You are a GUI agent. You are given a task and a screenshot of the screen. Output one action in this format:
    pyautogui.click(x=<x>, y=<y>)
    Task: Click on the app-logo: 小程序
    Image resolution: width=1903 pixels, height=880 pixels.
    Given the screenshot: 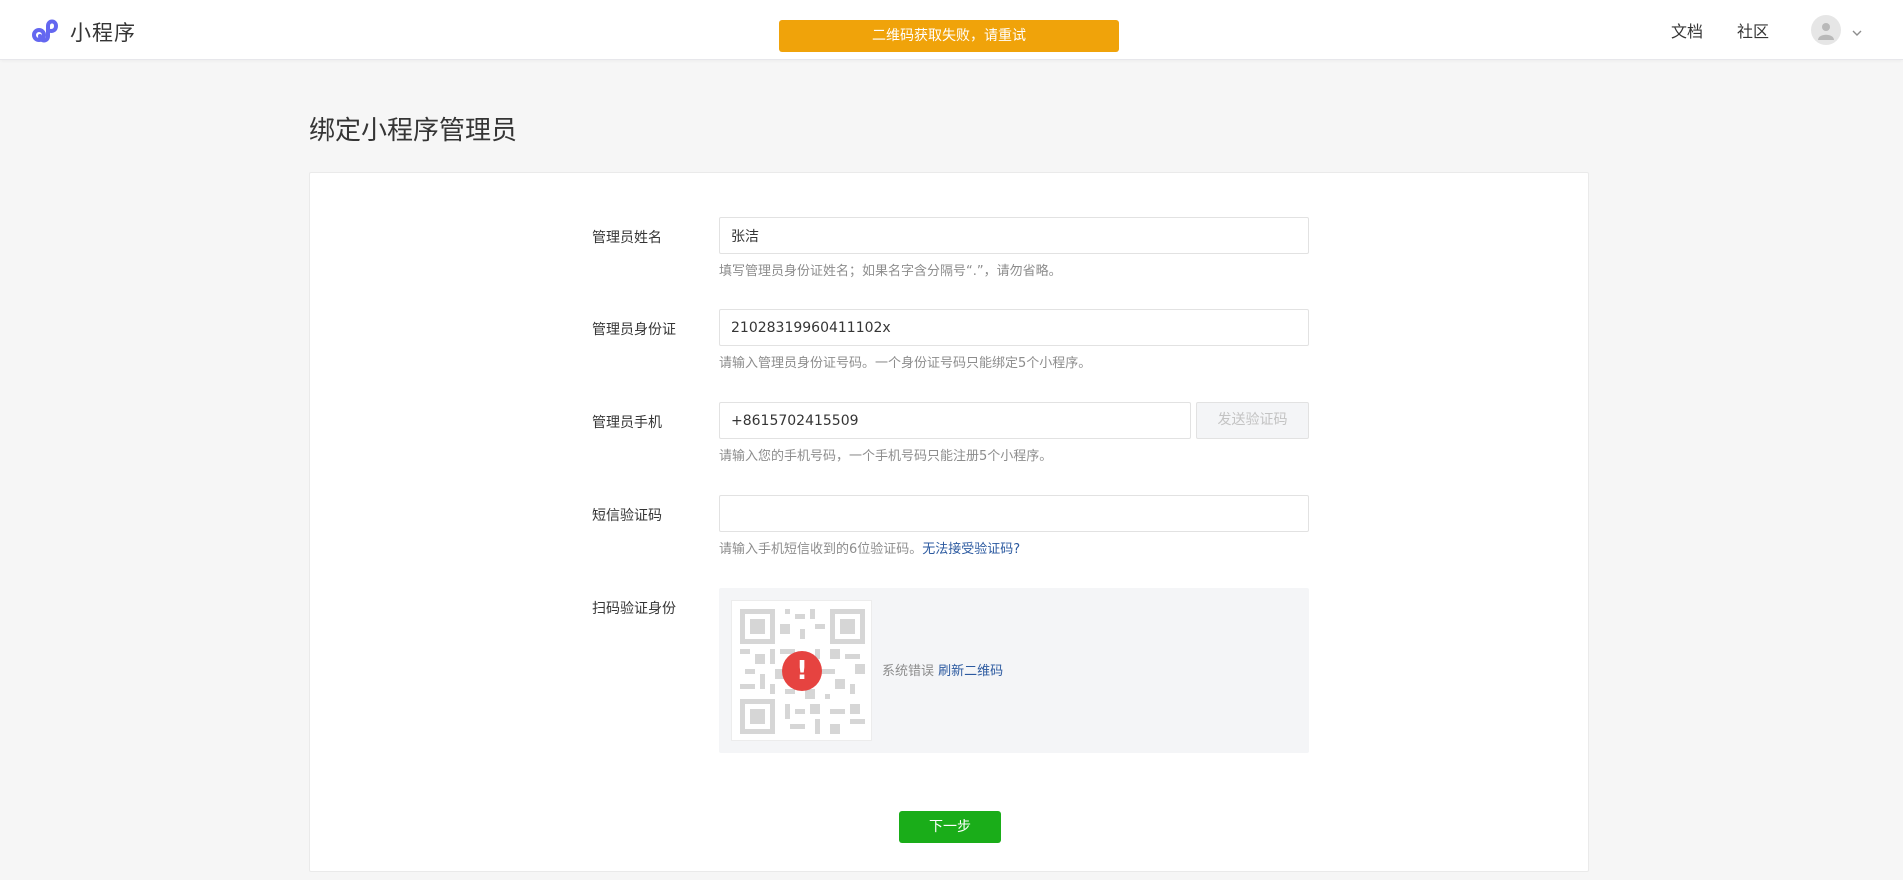 What is the action you would take?
    pyautogui.click(x=83, y=32)
    